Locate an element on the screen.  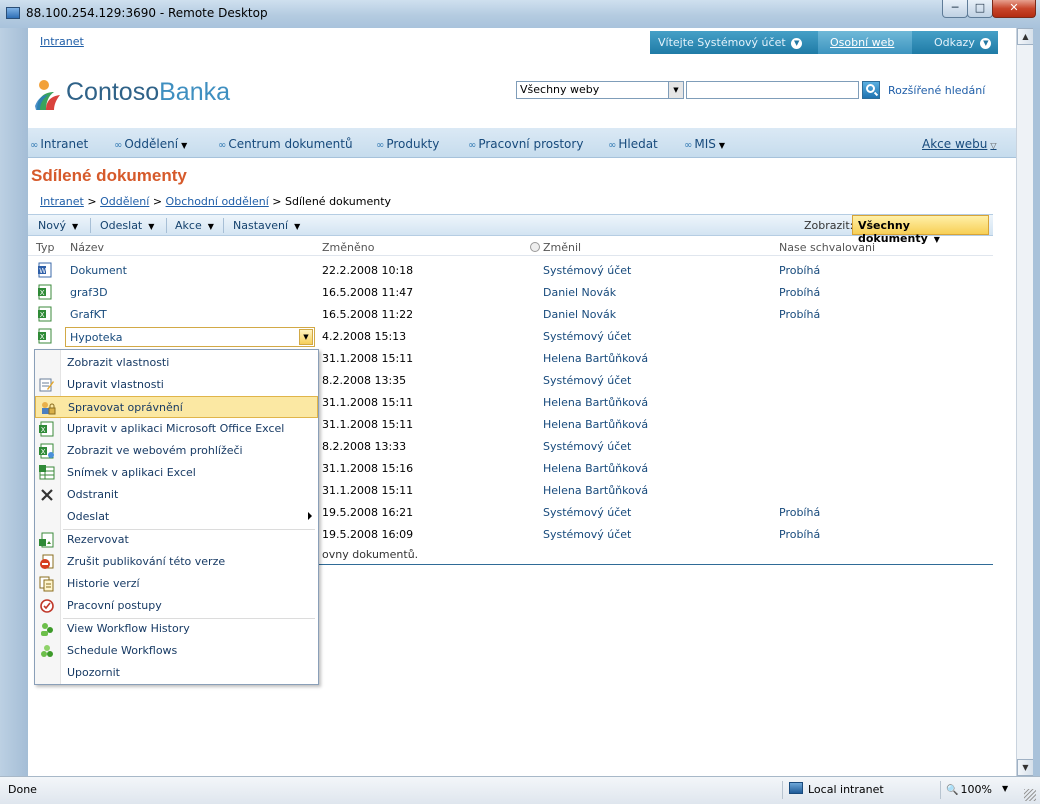
menu-item-view-properties: Zobrazit vlastnosti is located at coordinates (176, 363).